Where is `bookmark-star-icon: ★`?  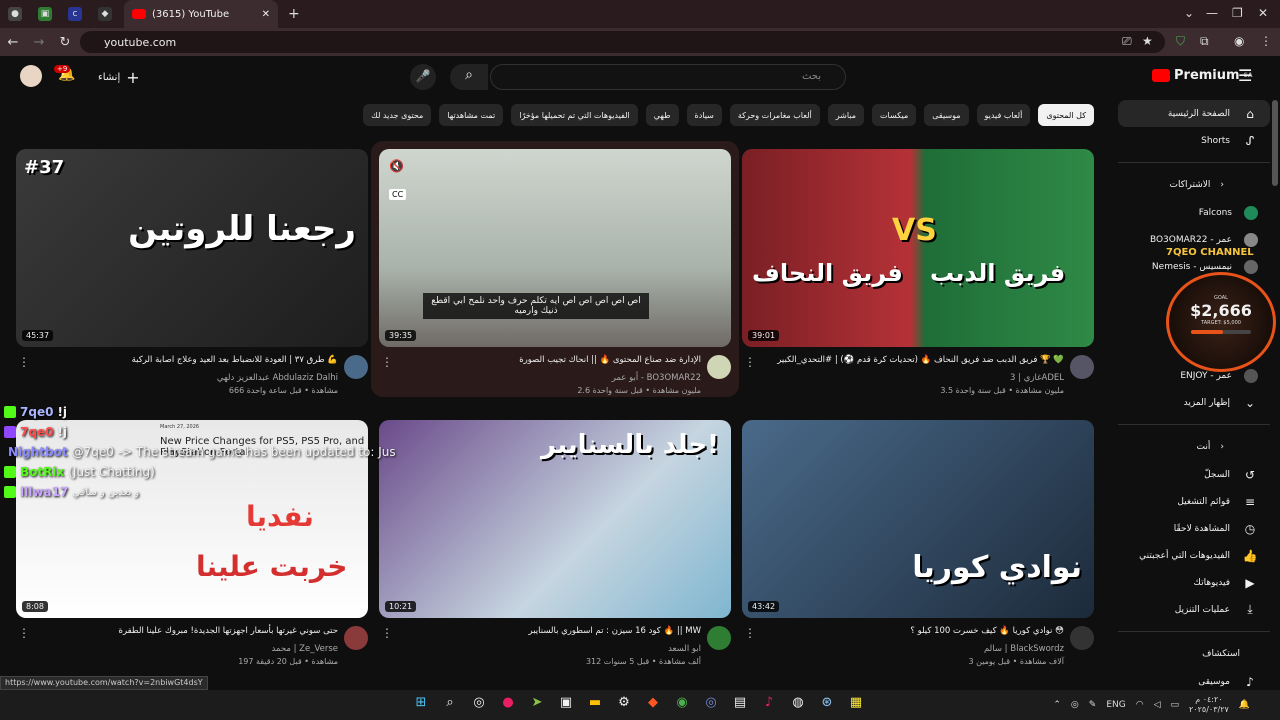
bookmark-star-icon: ★ is located at coordinates (1147, 41).